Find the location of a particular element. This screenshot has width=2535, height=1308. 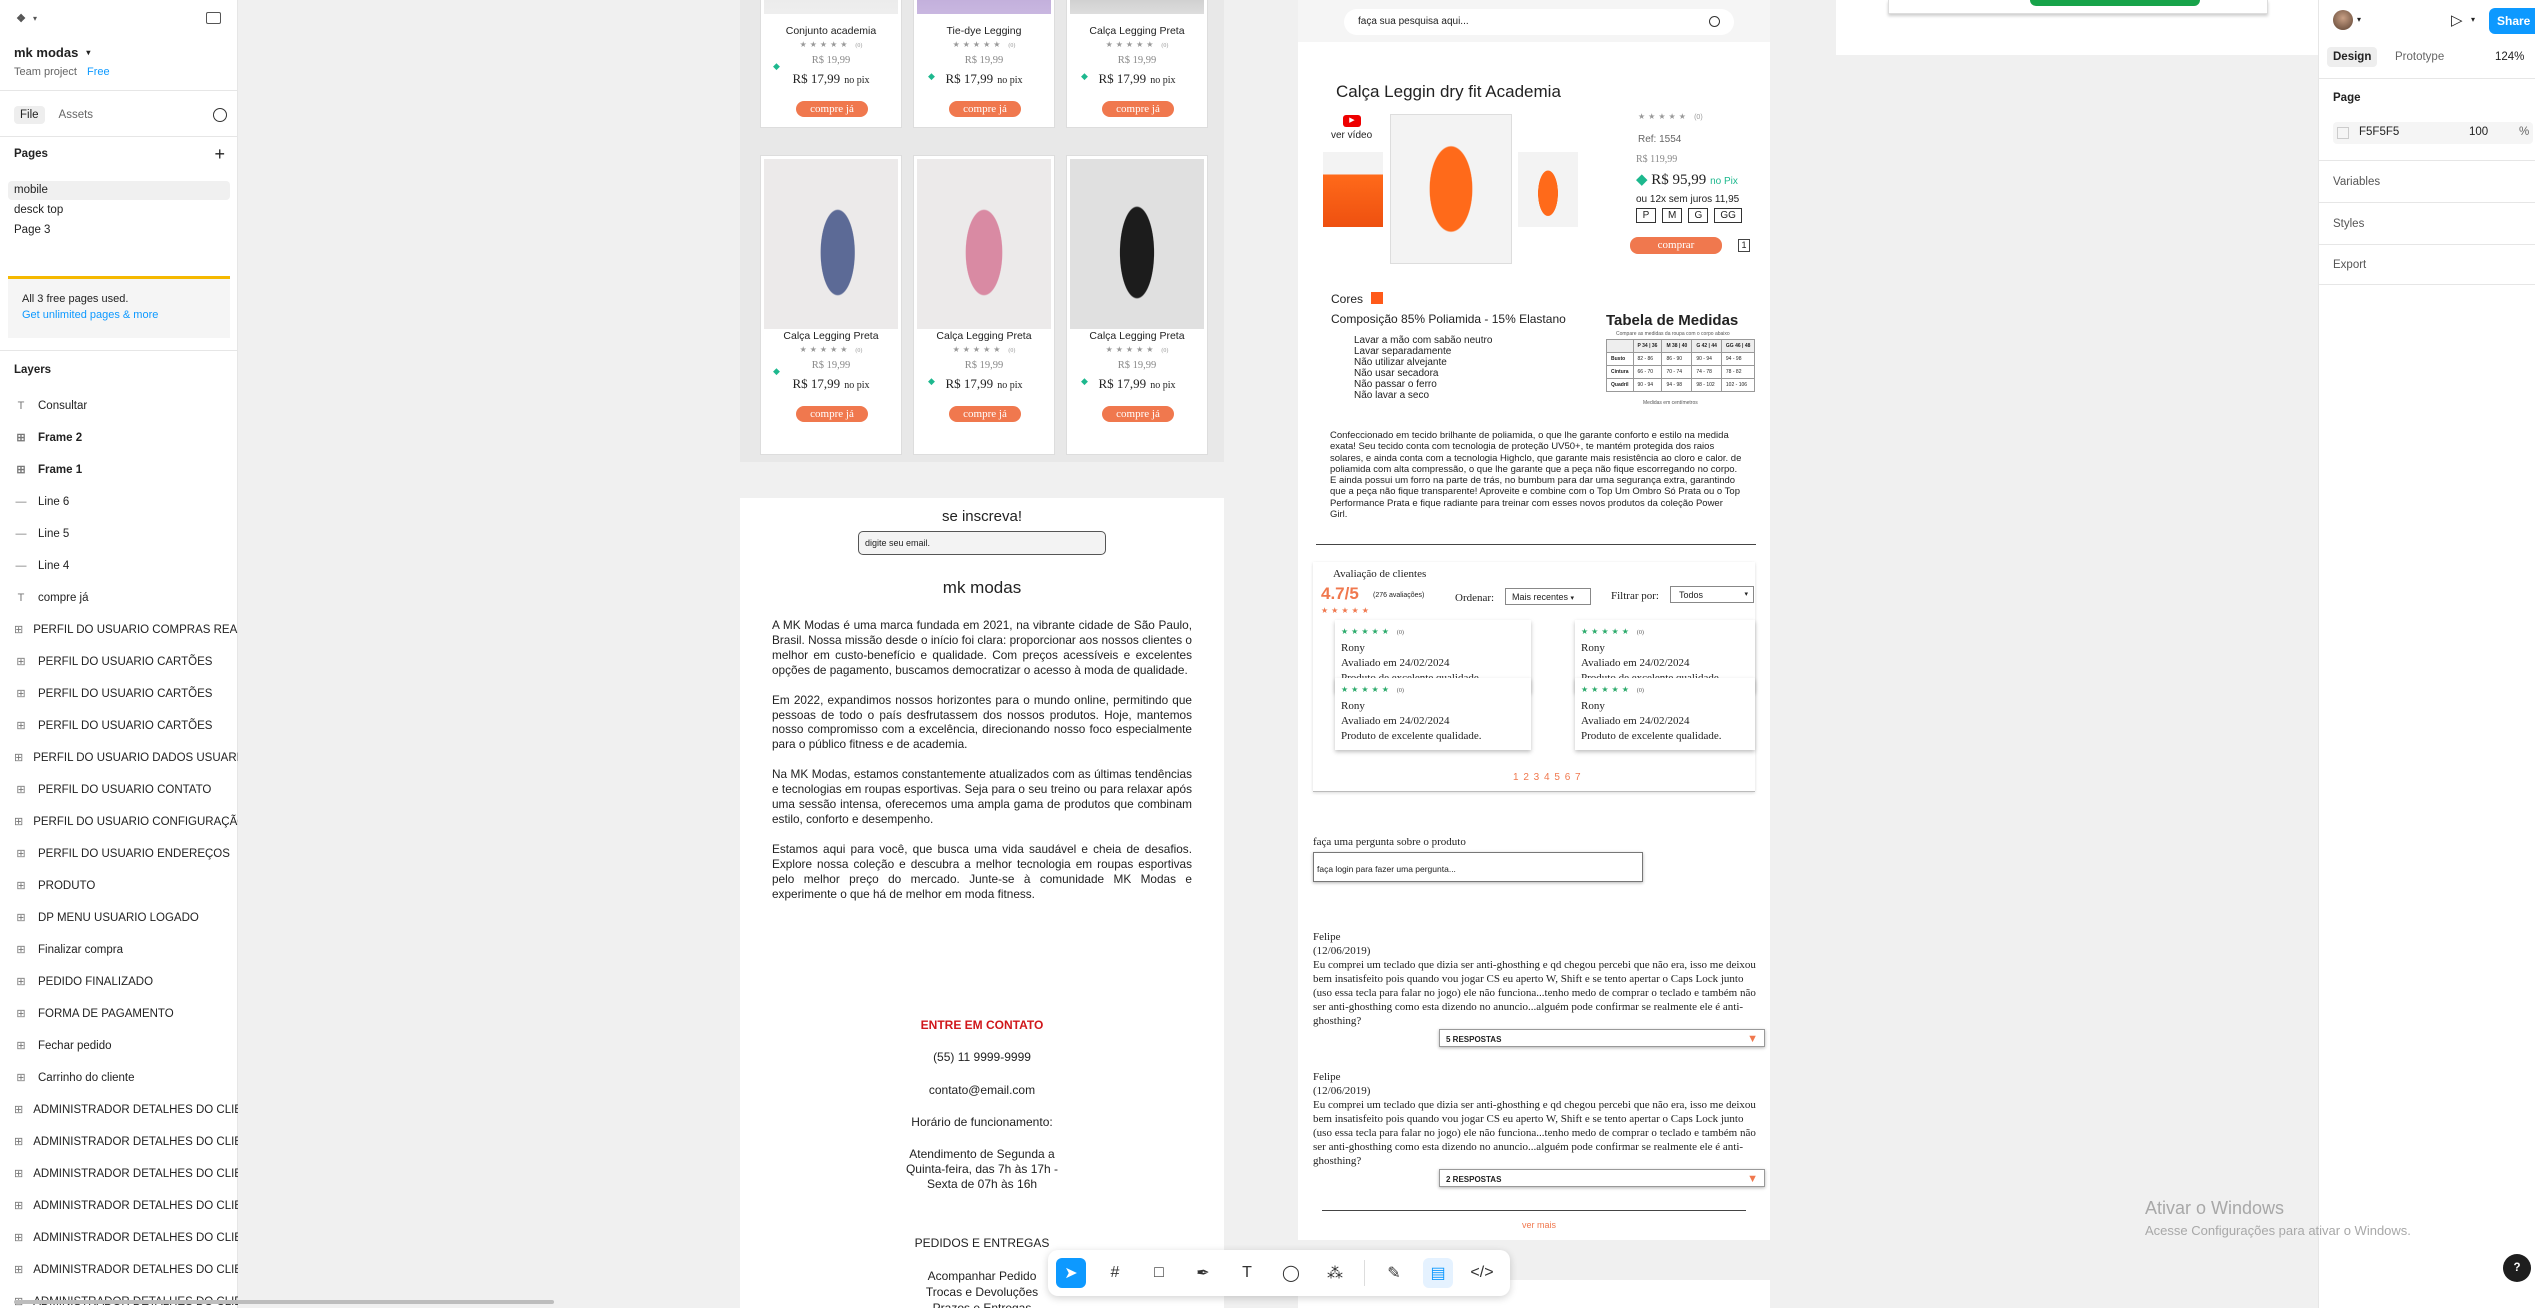

layer-item: ⊞ PERFIL DO USUARIO ENDEREÇOS is located at coordinates (126, 854).